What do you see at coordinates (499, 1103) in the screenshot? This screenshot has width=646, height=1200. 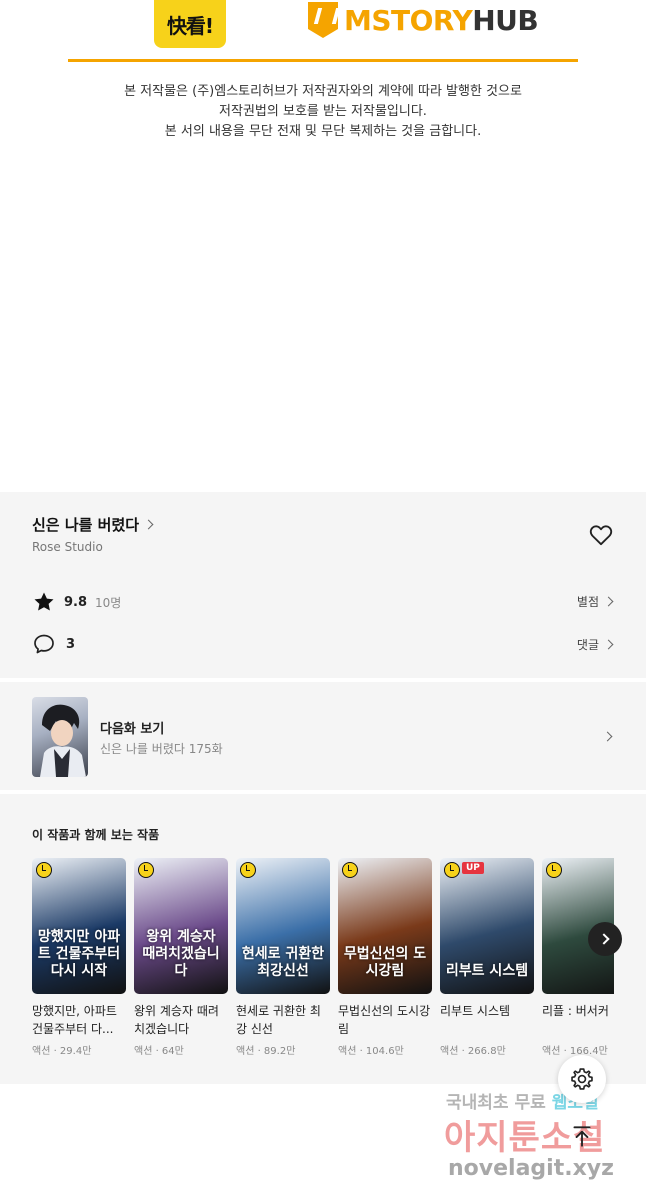 I see `watermark-line-1a: 국내최초 무료` at bounding box center [499, 1103].